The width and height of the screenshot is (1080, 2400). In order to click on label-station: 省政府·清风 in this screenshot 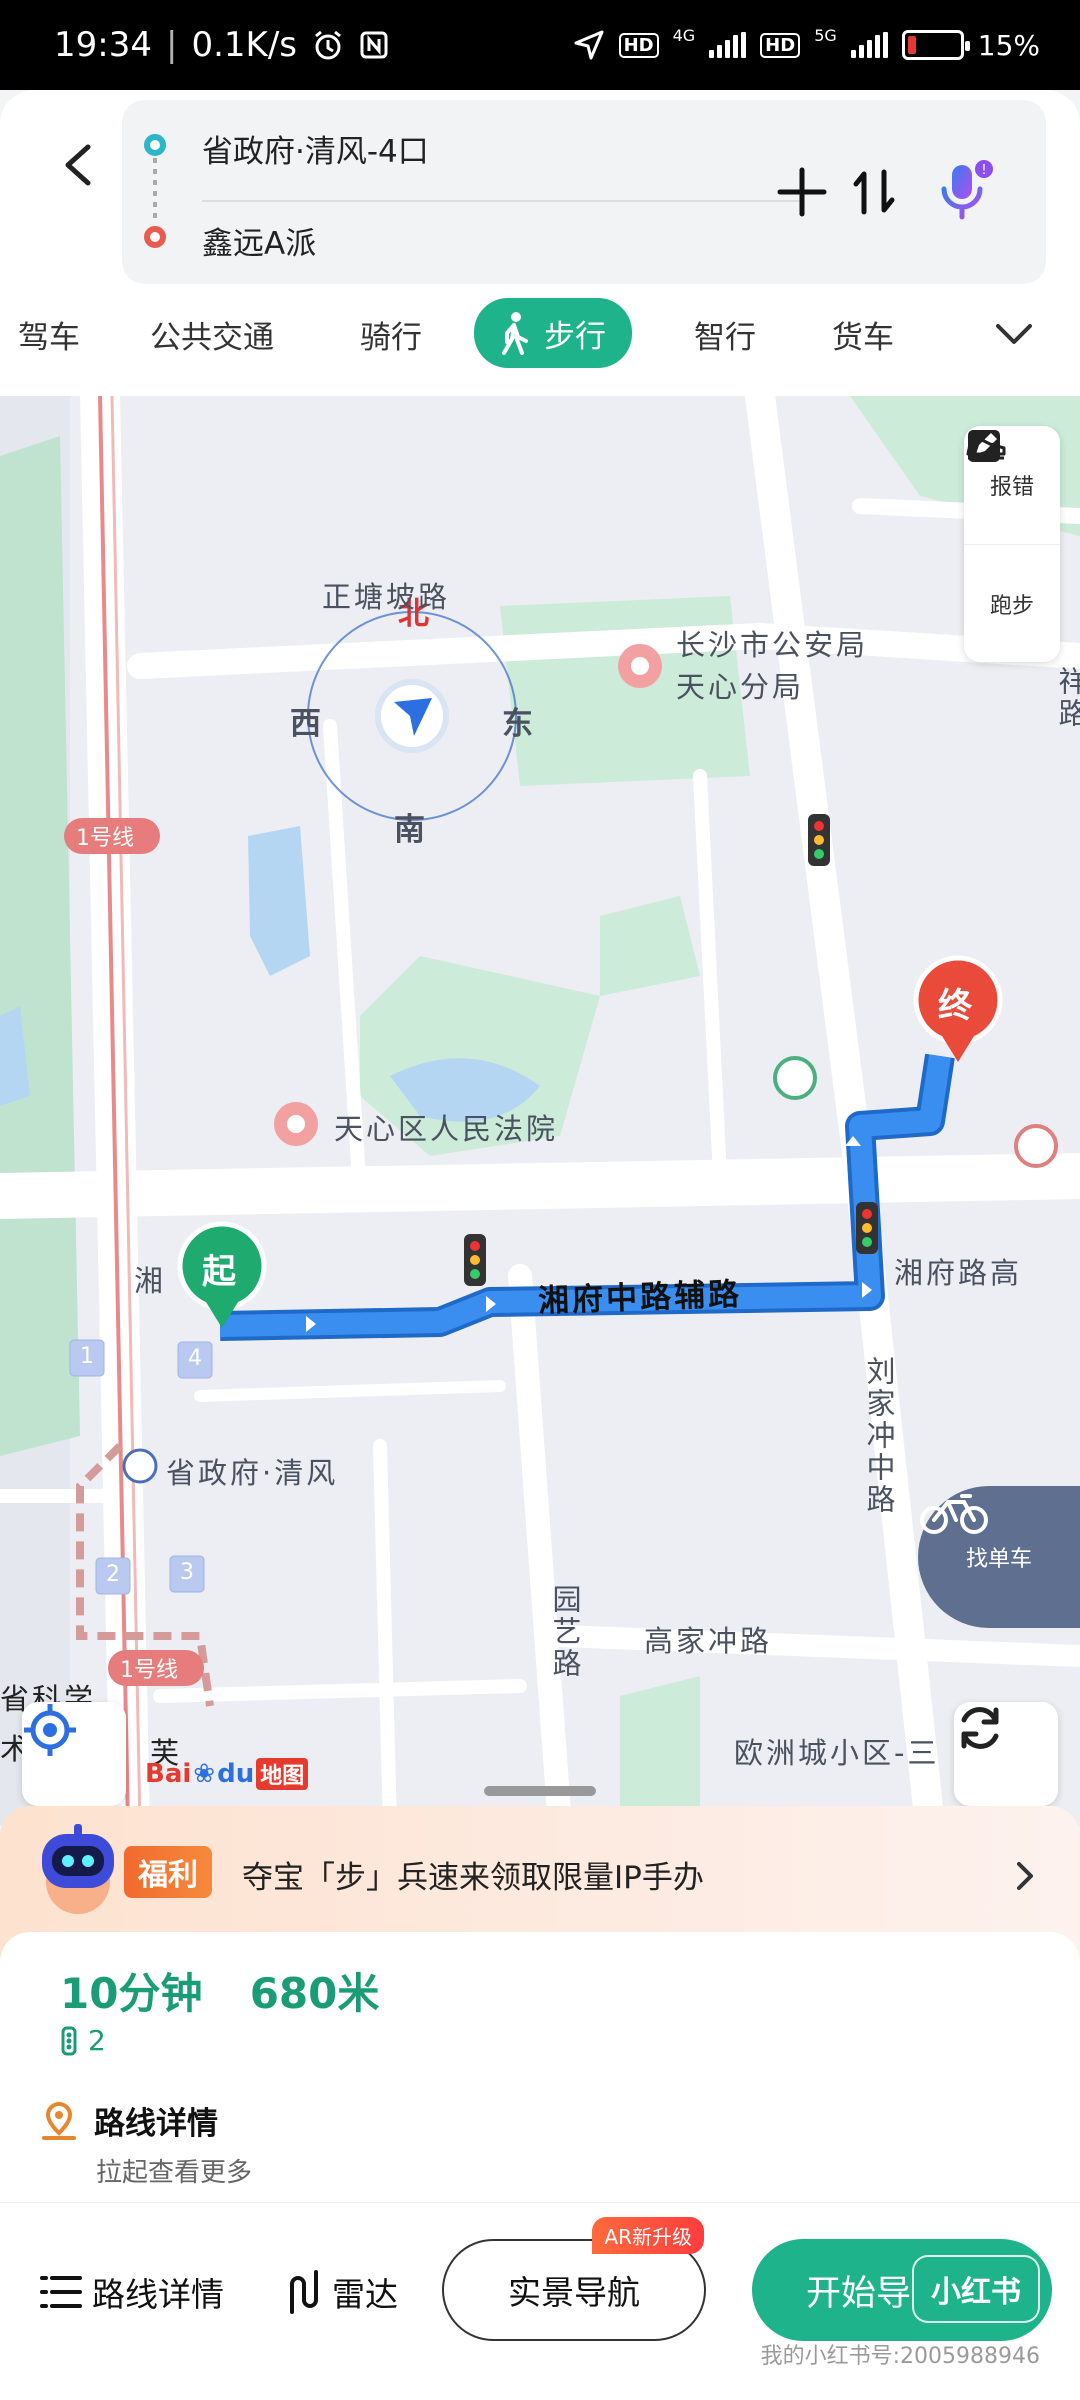, I will do `click(252, 1473)`.